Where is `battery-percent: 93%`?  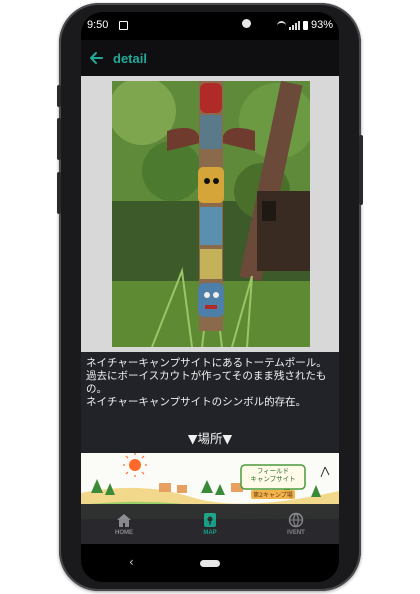
battery-percent: 93% is located at coordinates (321, 25).